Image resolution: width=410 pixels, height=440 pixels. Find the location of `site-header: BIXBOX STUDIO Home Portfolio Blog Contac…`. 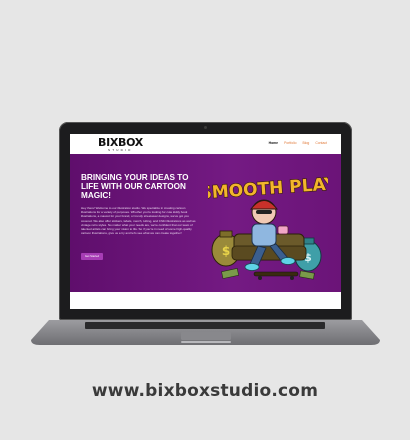

site-header: BIXBOX STUDIO Home Portfolio Blog Contac… is located at coordinates (205, 144).